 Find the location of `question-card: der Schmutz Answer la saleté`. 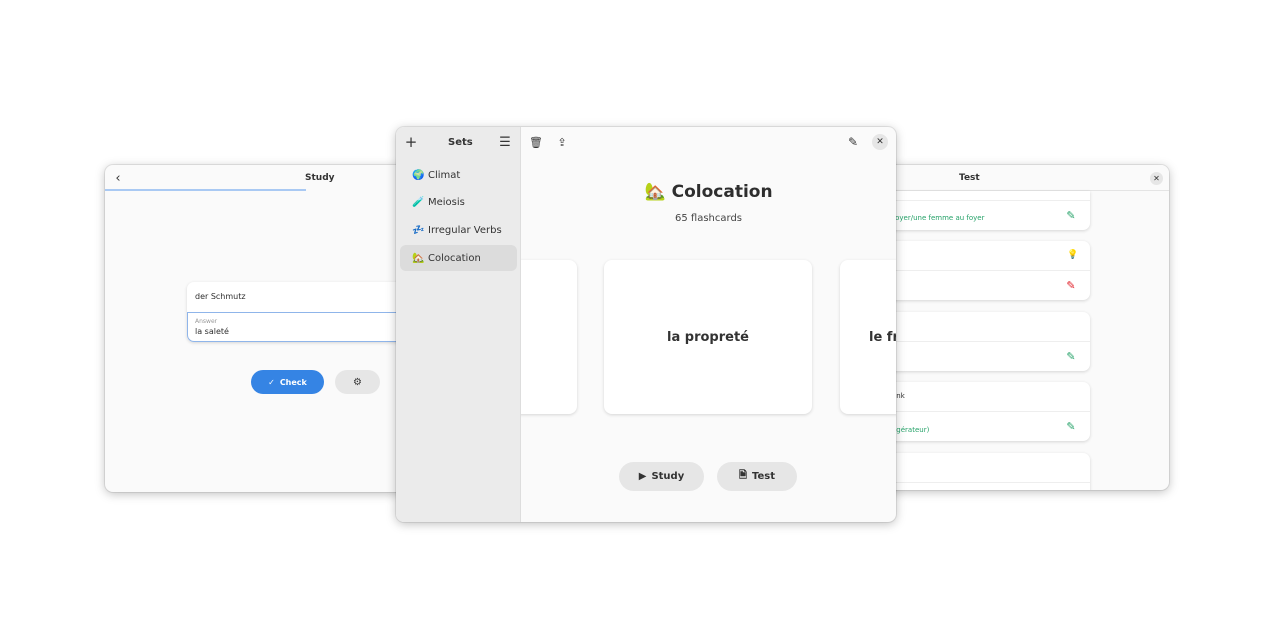

question-card: der Schmutz Answer la saleté is located at coordinates (296, 312).